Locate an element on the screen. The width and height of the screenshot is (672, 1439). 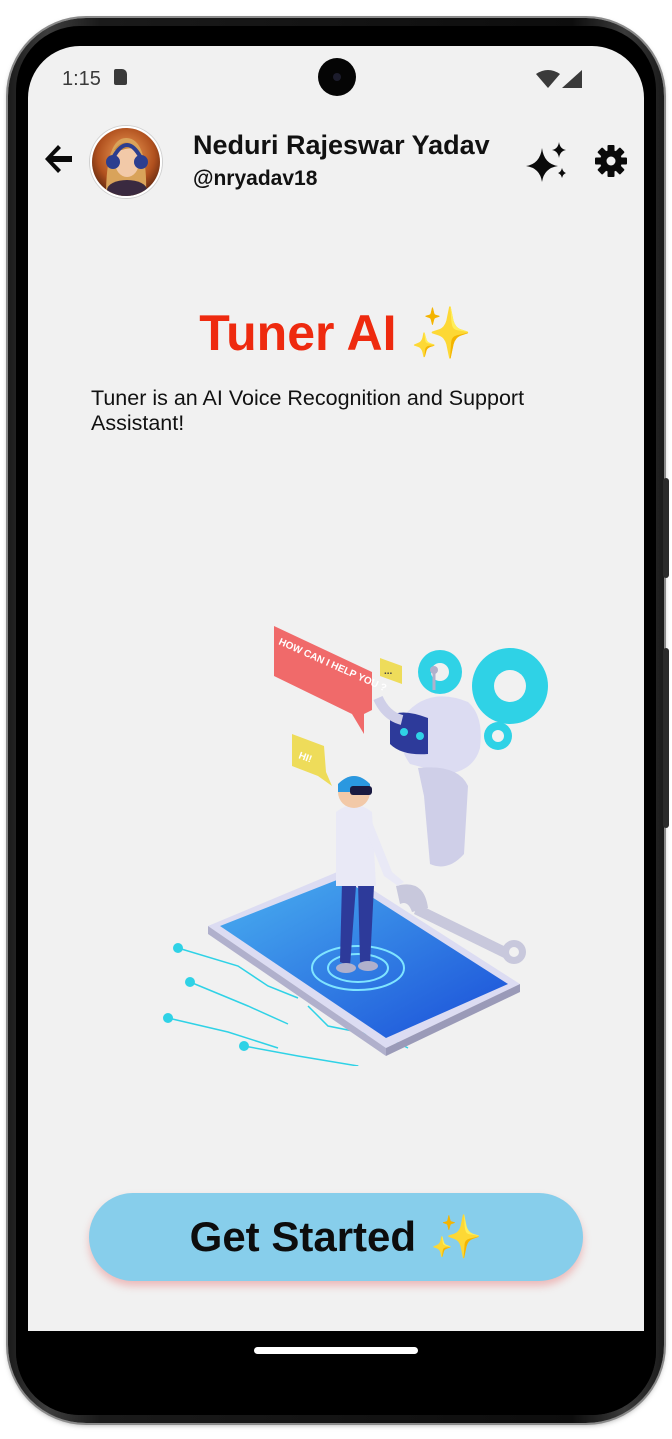
volume-button is located at coordinates (666, 738).